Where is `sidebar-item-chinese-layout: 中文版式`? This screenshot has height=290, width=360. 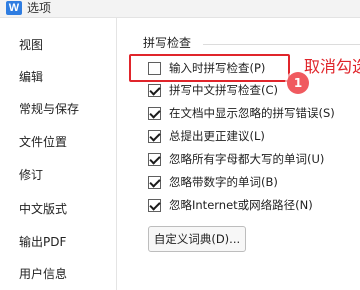 sidebar-item-chinese-layout: 中文版式 is located at coordinates (43, 209).